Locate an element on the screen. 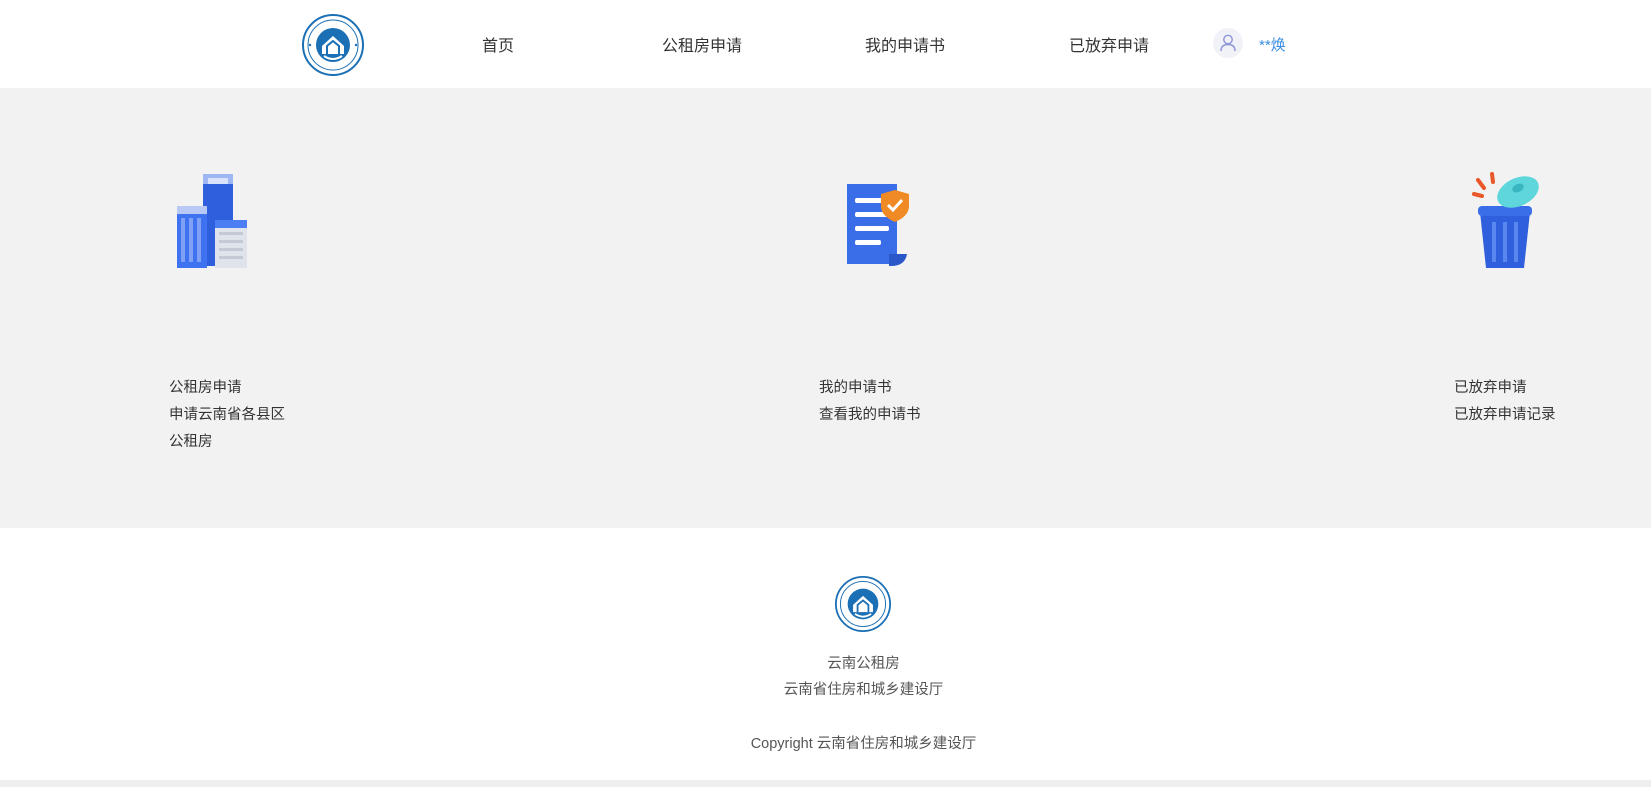  site-logo is located at coordinates (333, 45).